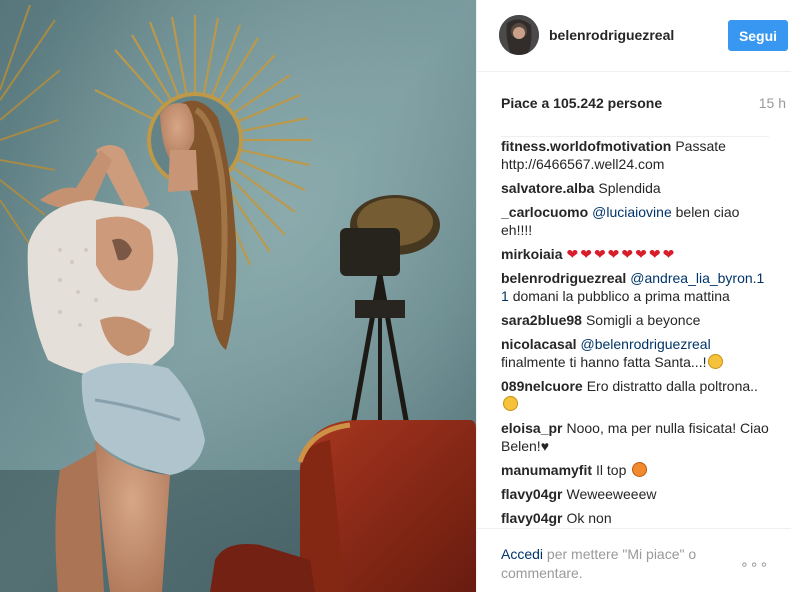 The height and width of the screenshot is (592, 791). What do you see at coordinates (581, 103) in the screenshot?
I see `likes-count: Piace a 105.242 persone` at bounding box center [581, 103].